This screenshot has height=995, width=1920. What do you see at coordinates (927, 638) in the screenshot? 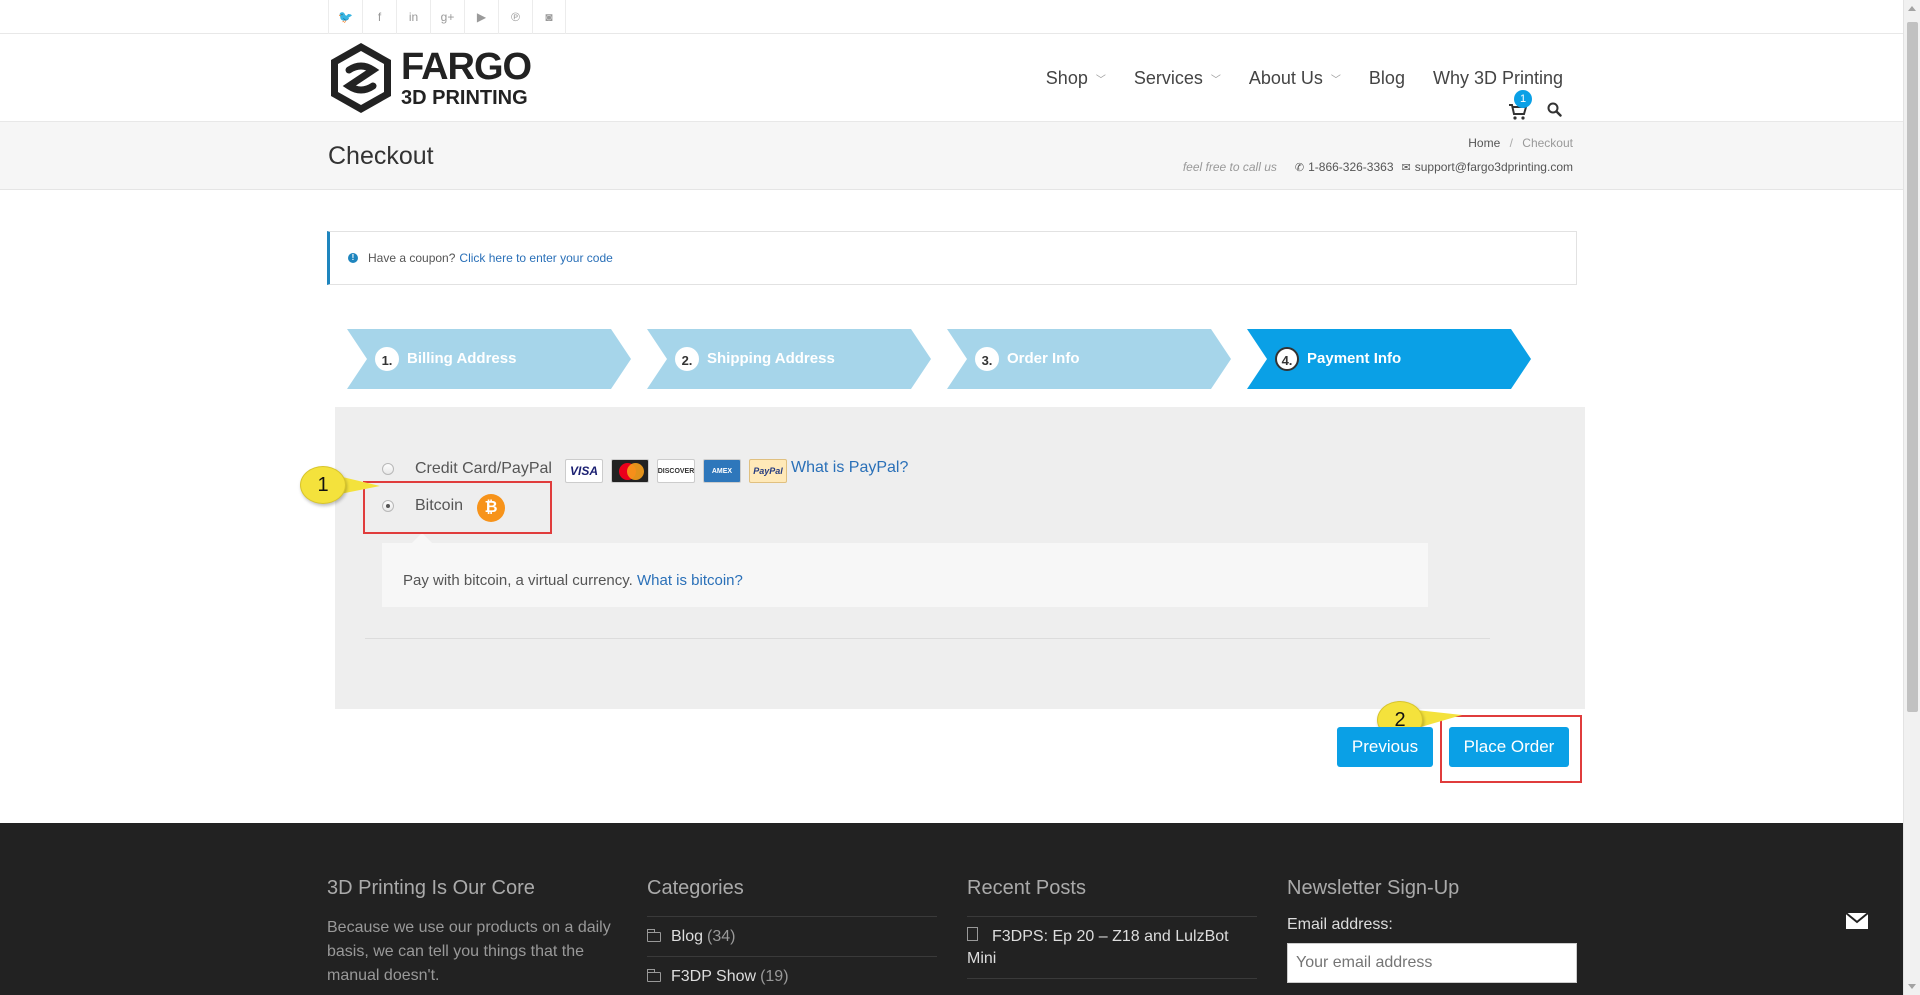
I see `panel-divider` at bounding box center [927, 638].